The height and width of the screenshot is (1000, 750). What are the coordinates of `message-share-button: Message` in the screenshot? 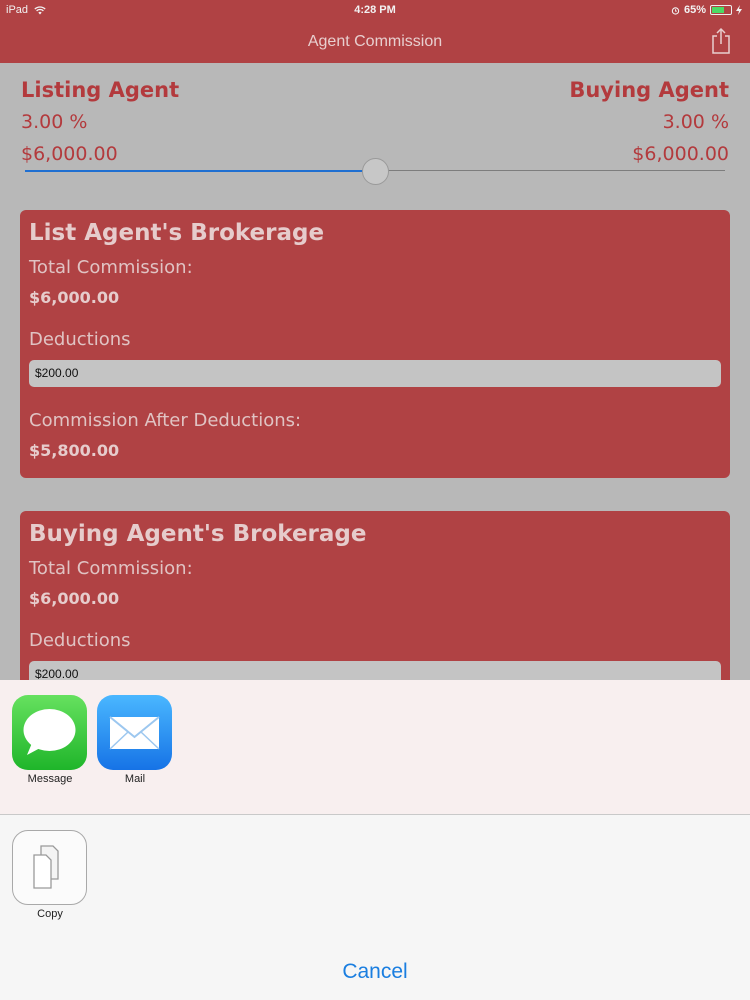 It's located at (50, 740).